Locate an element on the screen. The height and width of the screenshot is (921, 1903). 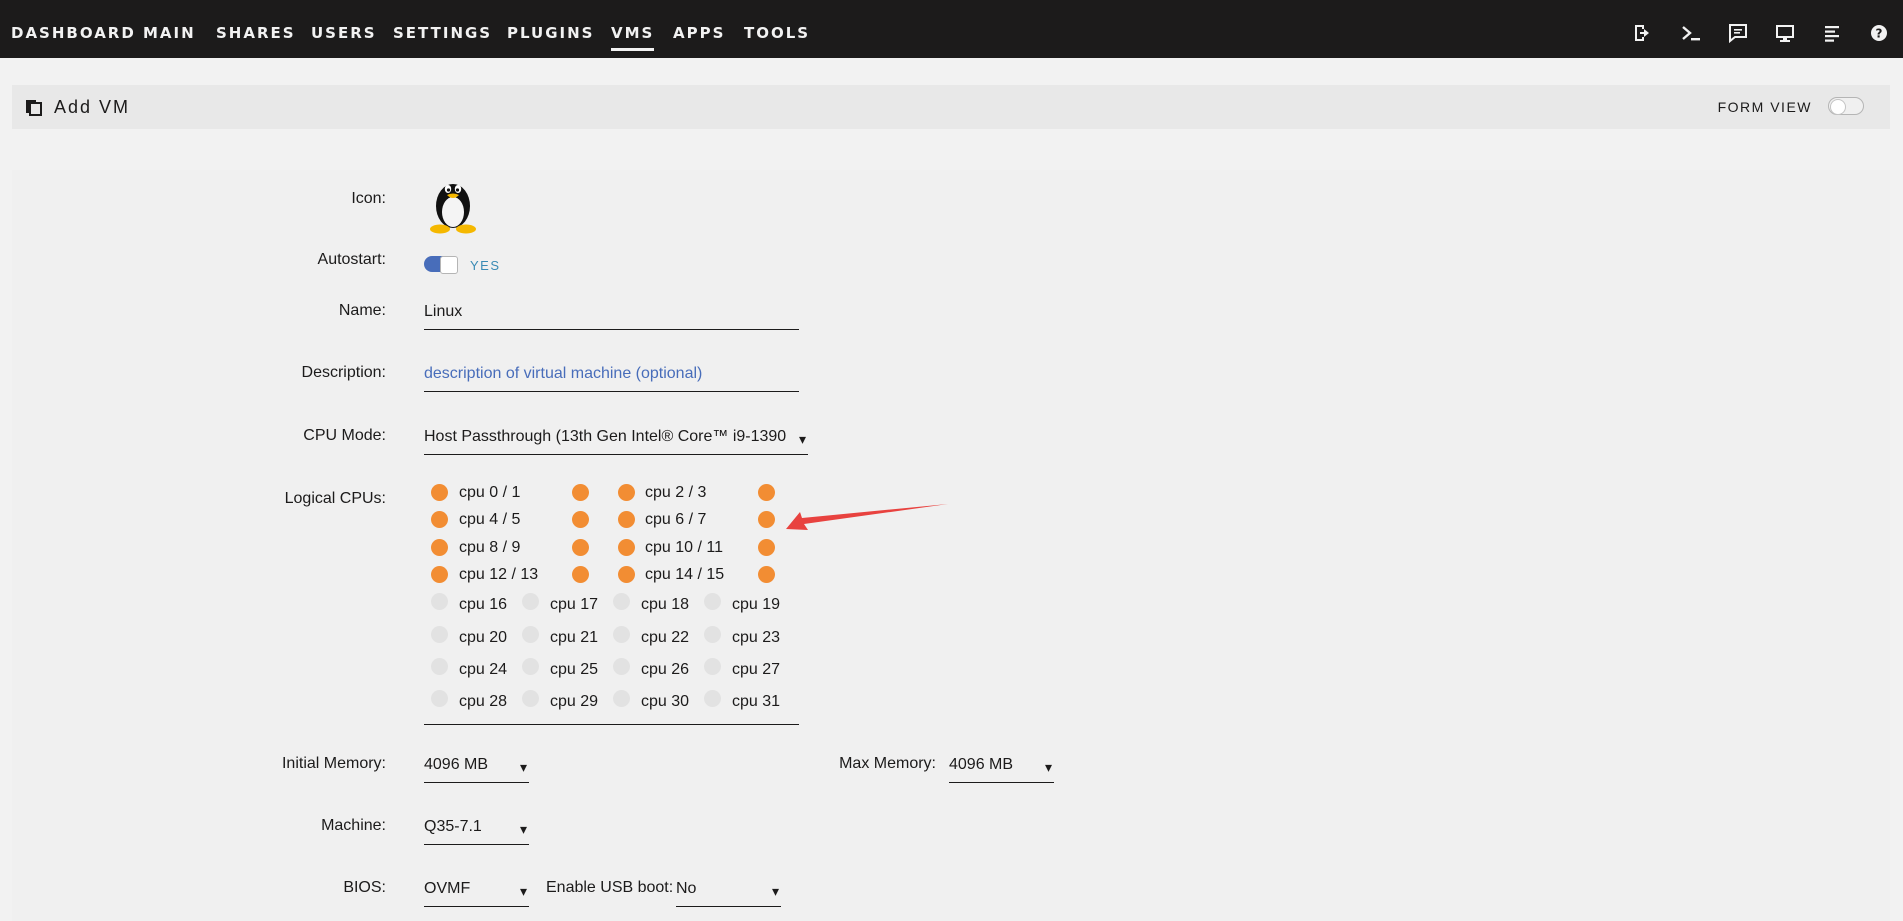
form-view-toggle is located at coordinates (1846, 106).